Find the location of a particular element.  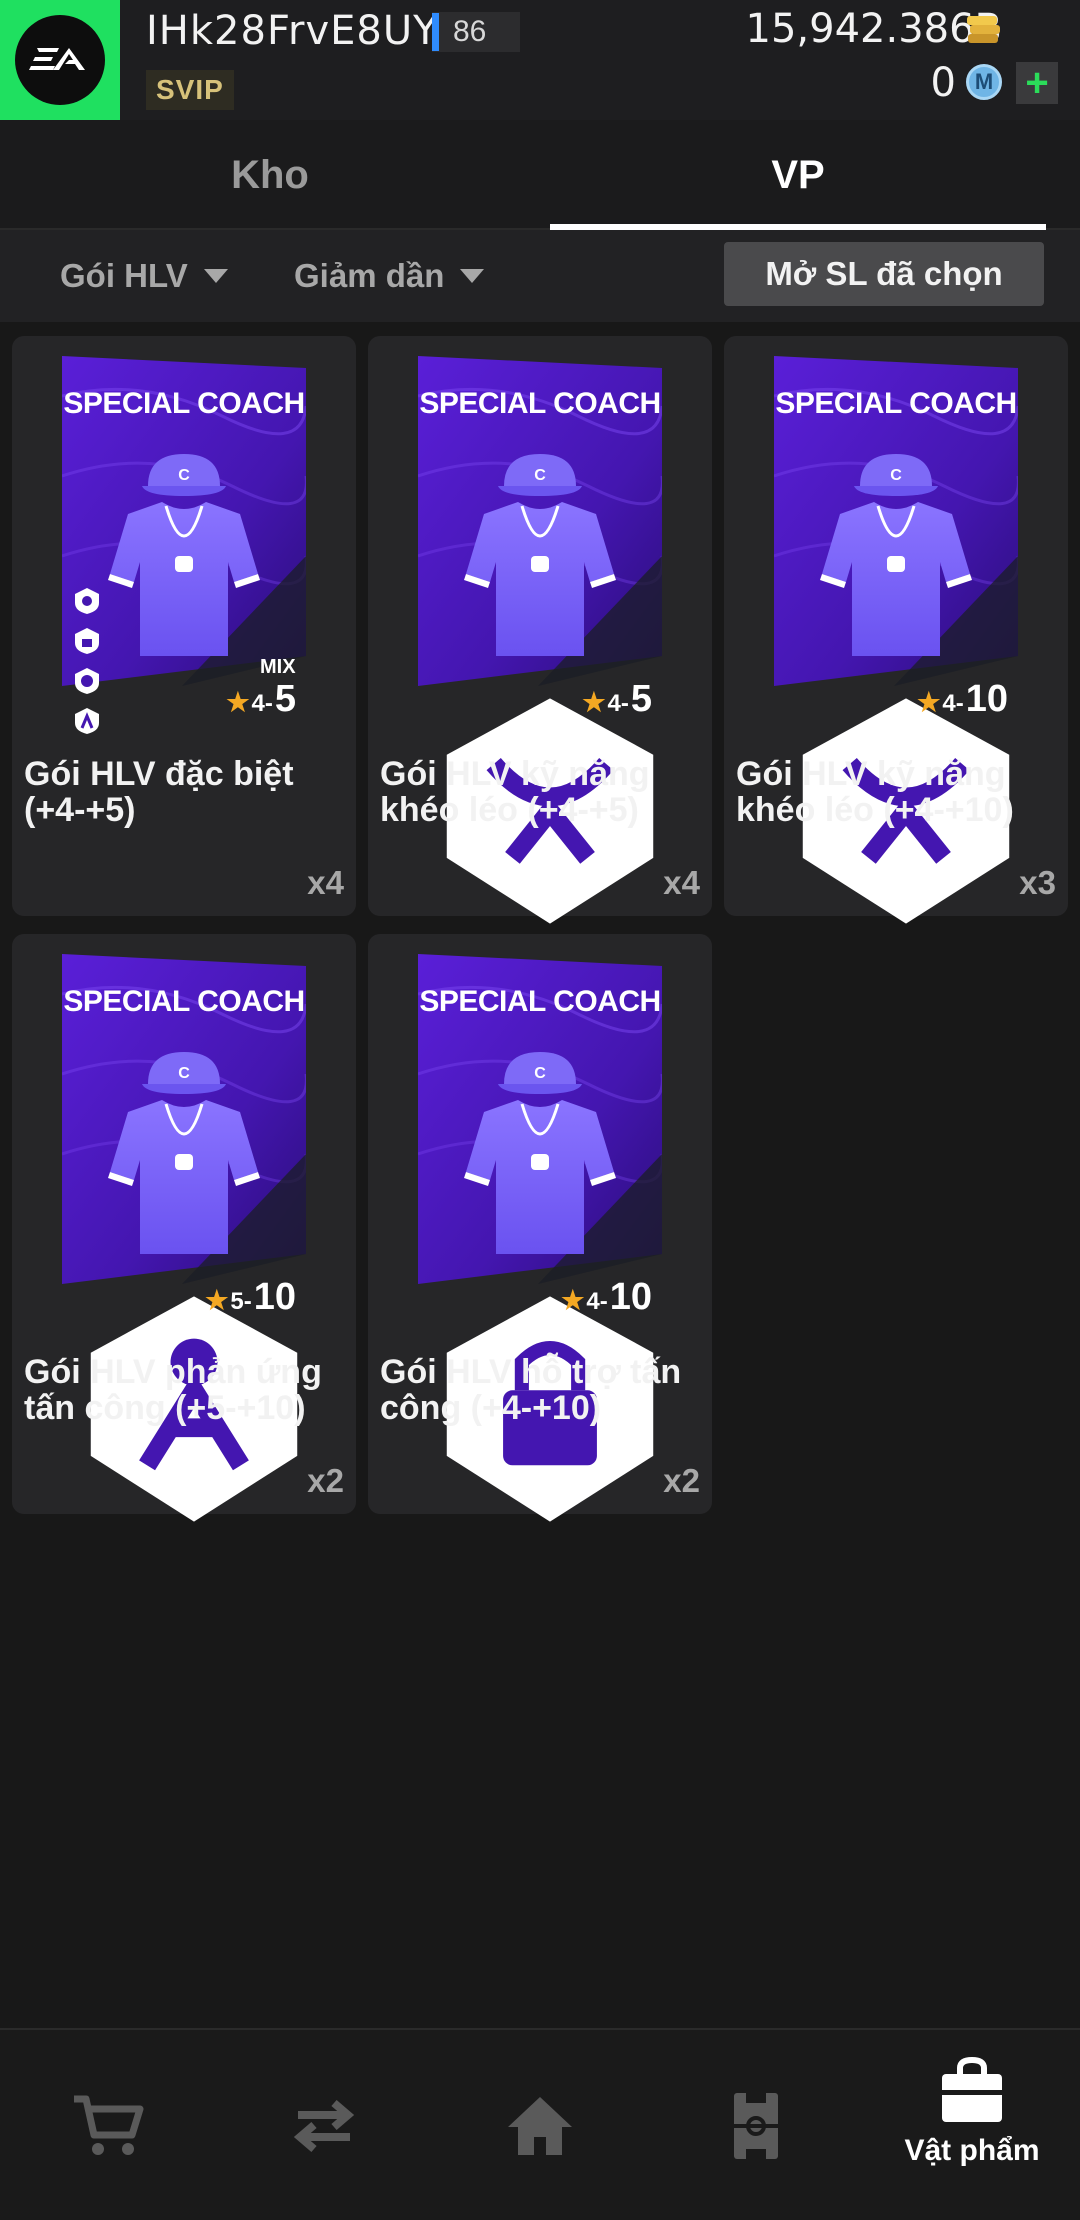

run-skill-icon is located at coordinates (87, 721).